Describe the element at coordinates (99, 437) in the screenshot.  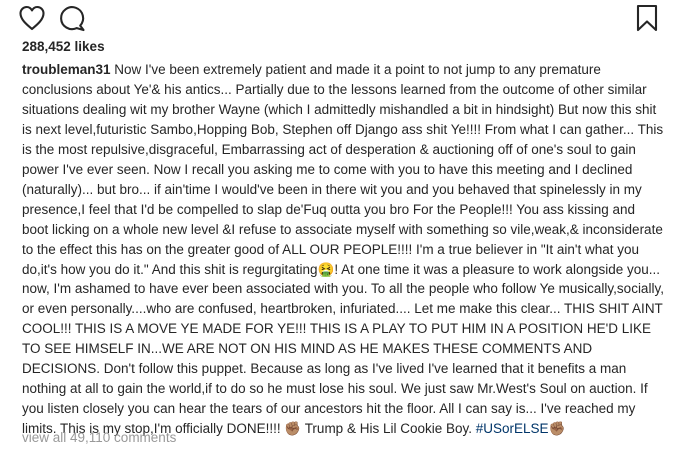
I see `view-all-comments-link: view all 49,110 comments` at that location.